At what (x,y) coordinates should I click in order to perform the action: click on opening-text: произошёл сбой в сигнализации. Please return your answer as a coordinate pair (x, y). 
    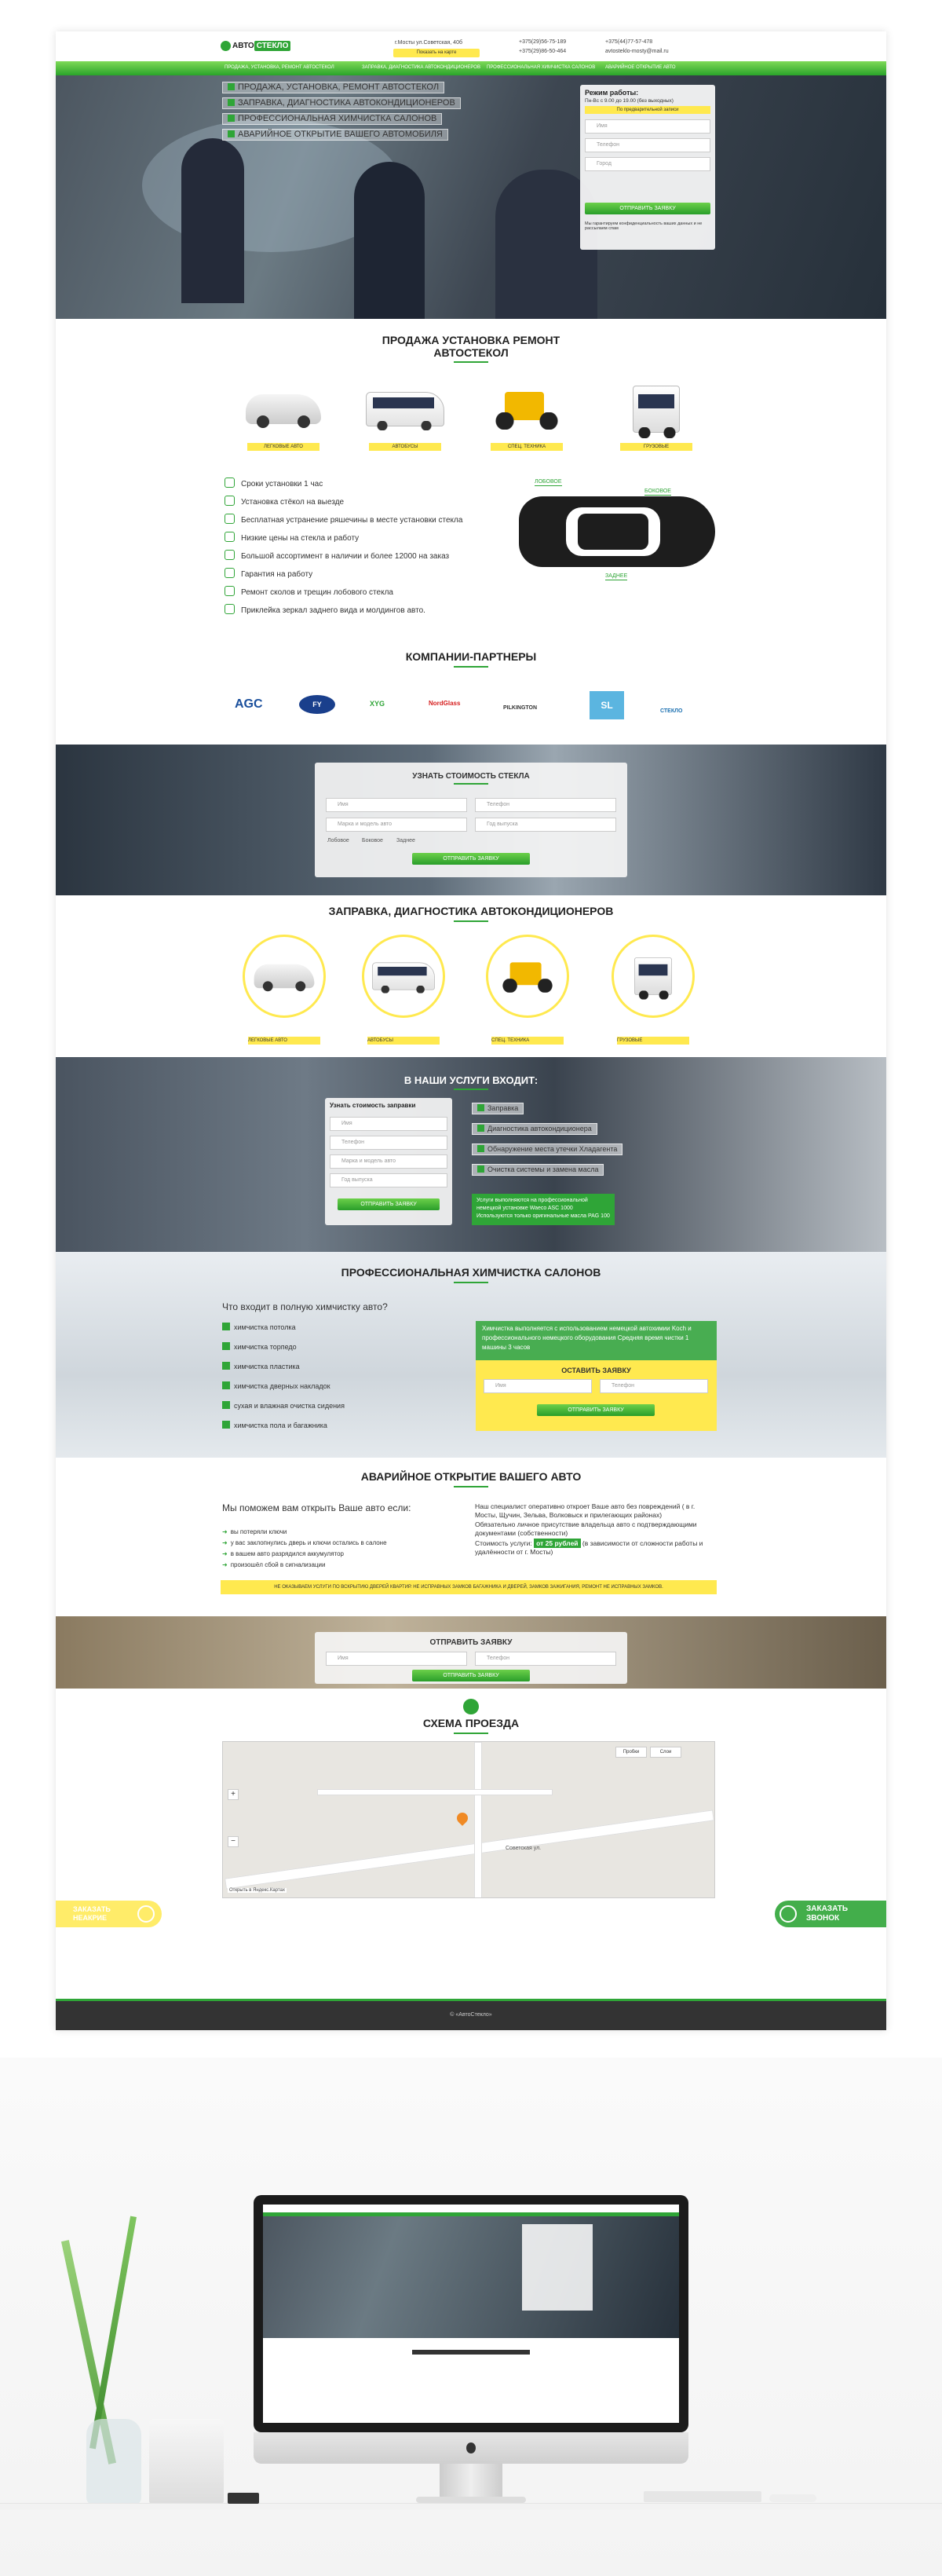
    Looking at the image, I should click on (278, 1565).